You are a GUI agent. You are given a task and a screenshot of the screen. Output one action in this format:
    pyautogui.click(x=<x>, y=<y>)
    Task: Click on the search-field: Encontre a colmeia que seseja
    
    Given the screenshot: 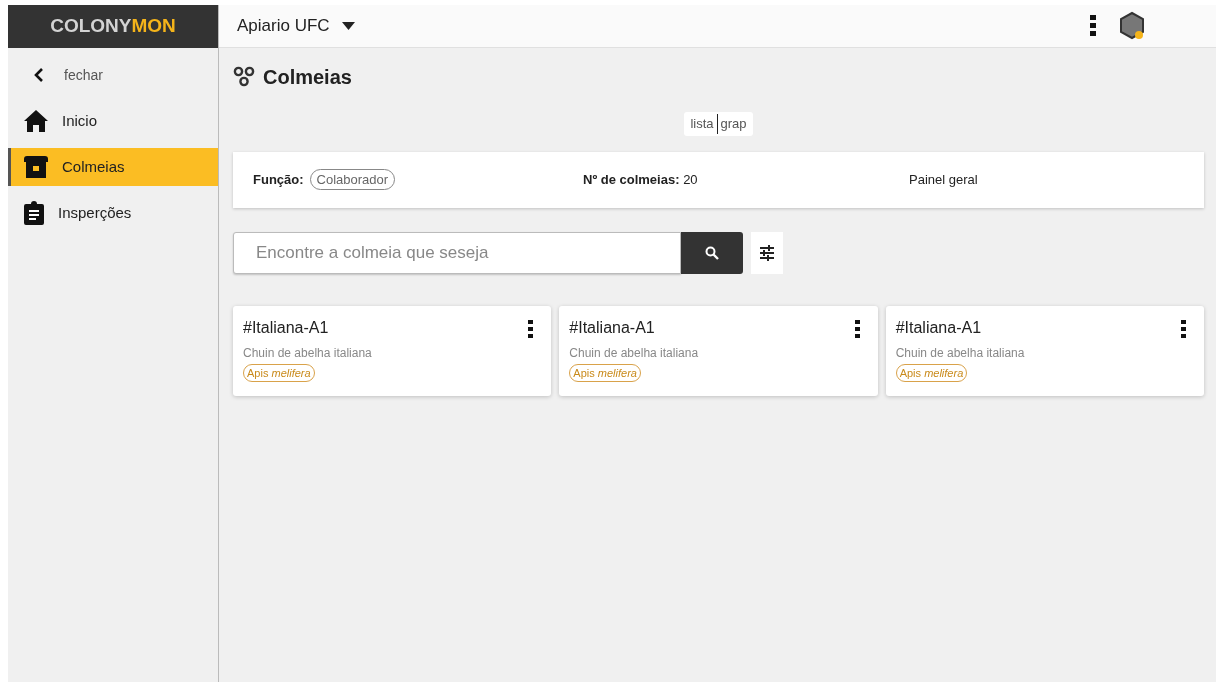 What is the action you would take?
    pyautogui.click(x=457, y=252)
    